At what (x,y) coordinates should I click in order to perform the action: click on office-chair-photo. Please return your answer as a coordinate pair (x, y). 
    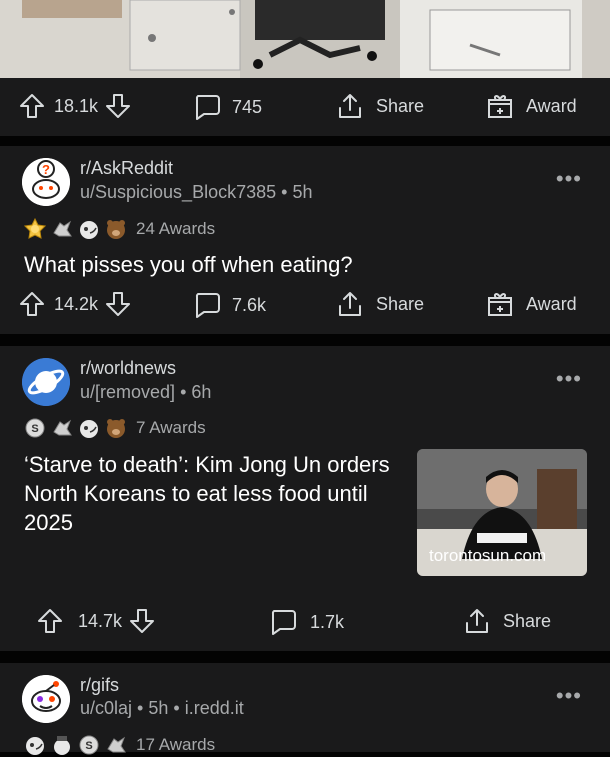
    Looking at the image, I should click on (305, 39).